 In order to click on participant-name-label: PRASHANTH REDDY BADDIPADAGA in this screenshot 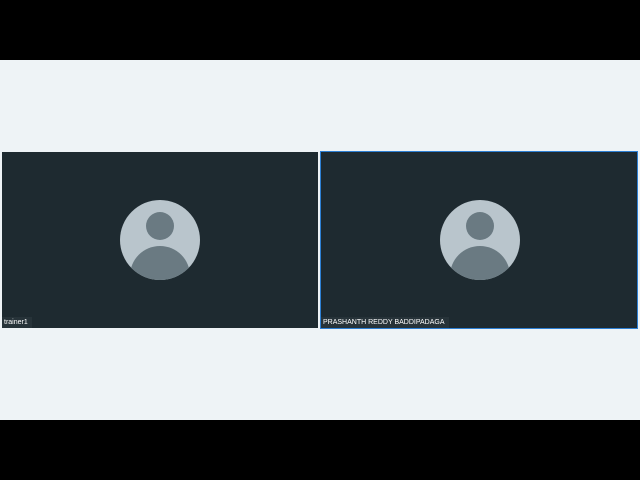, I will do `click(385, 322)`.